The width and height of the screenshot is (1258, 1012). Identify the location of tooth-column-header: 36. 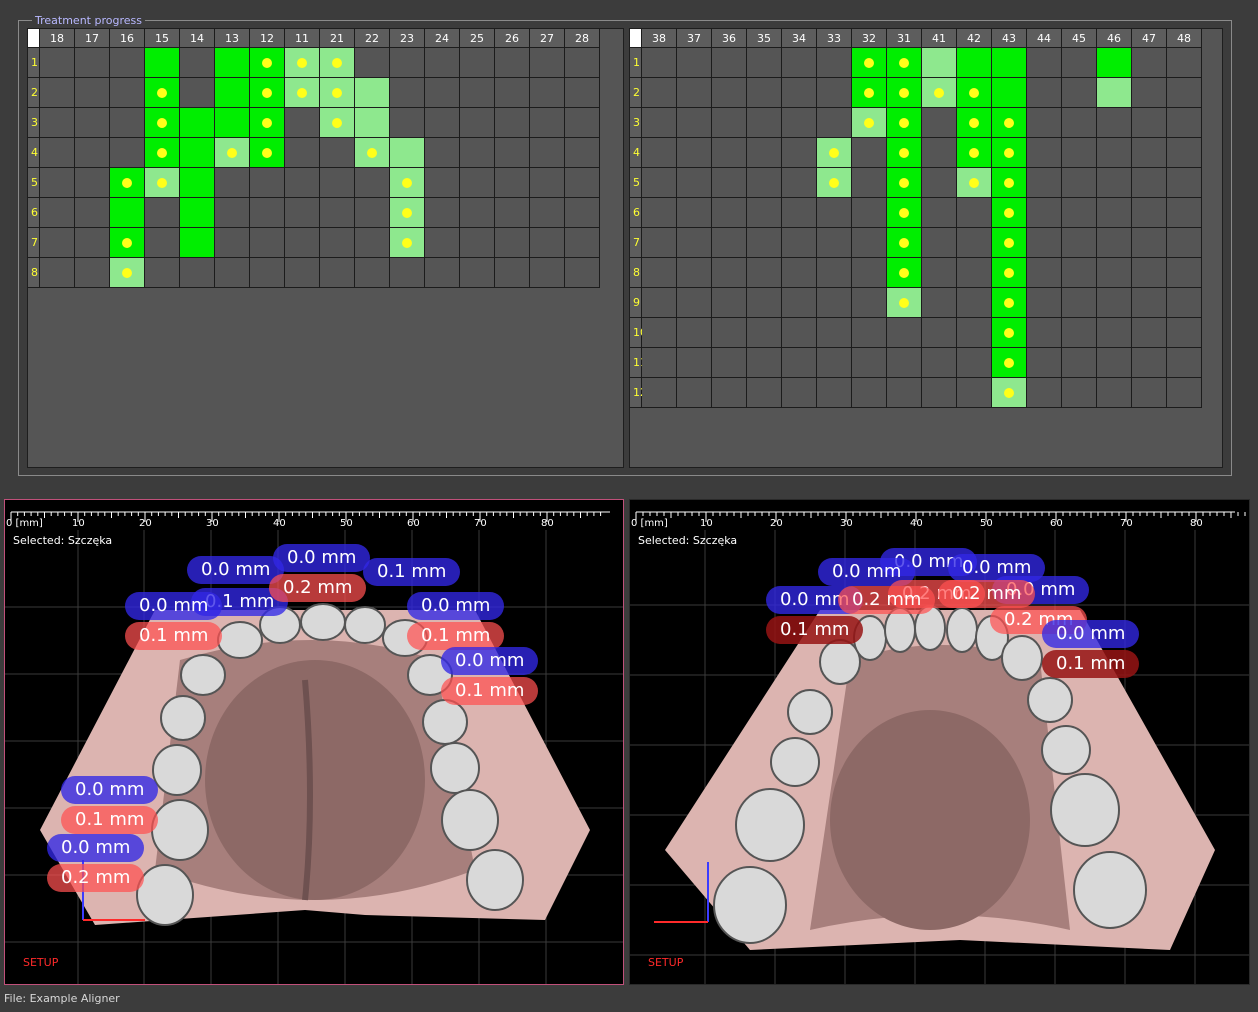
(729, 38).